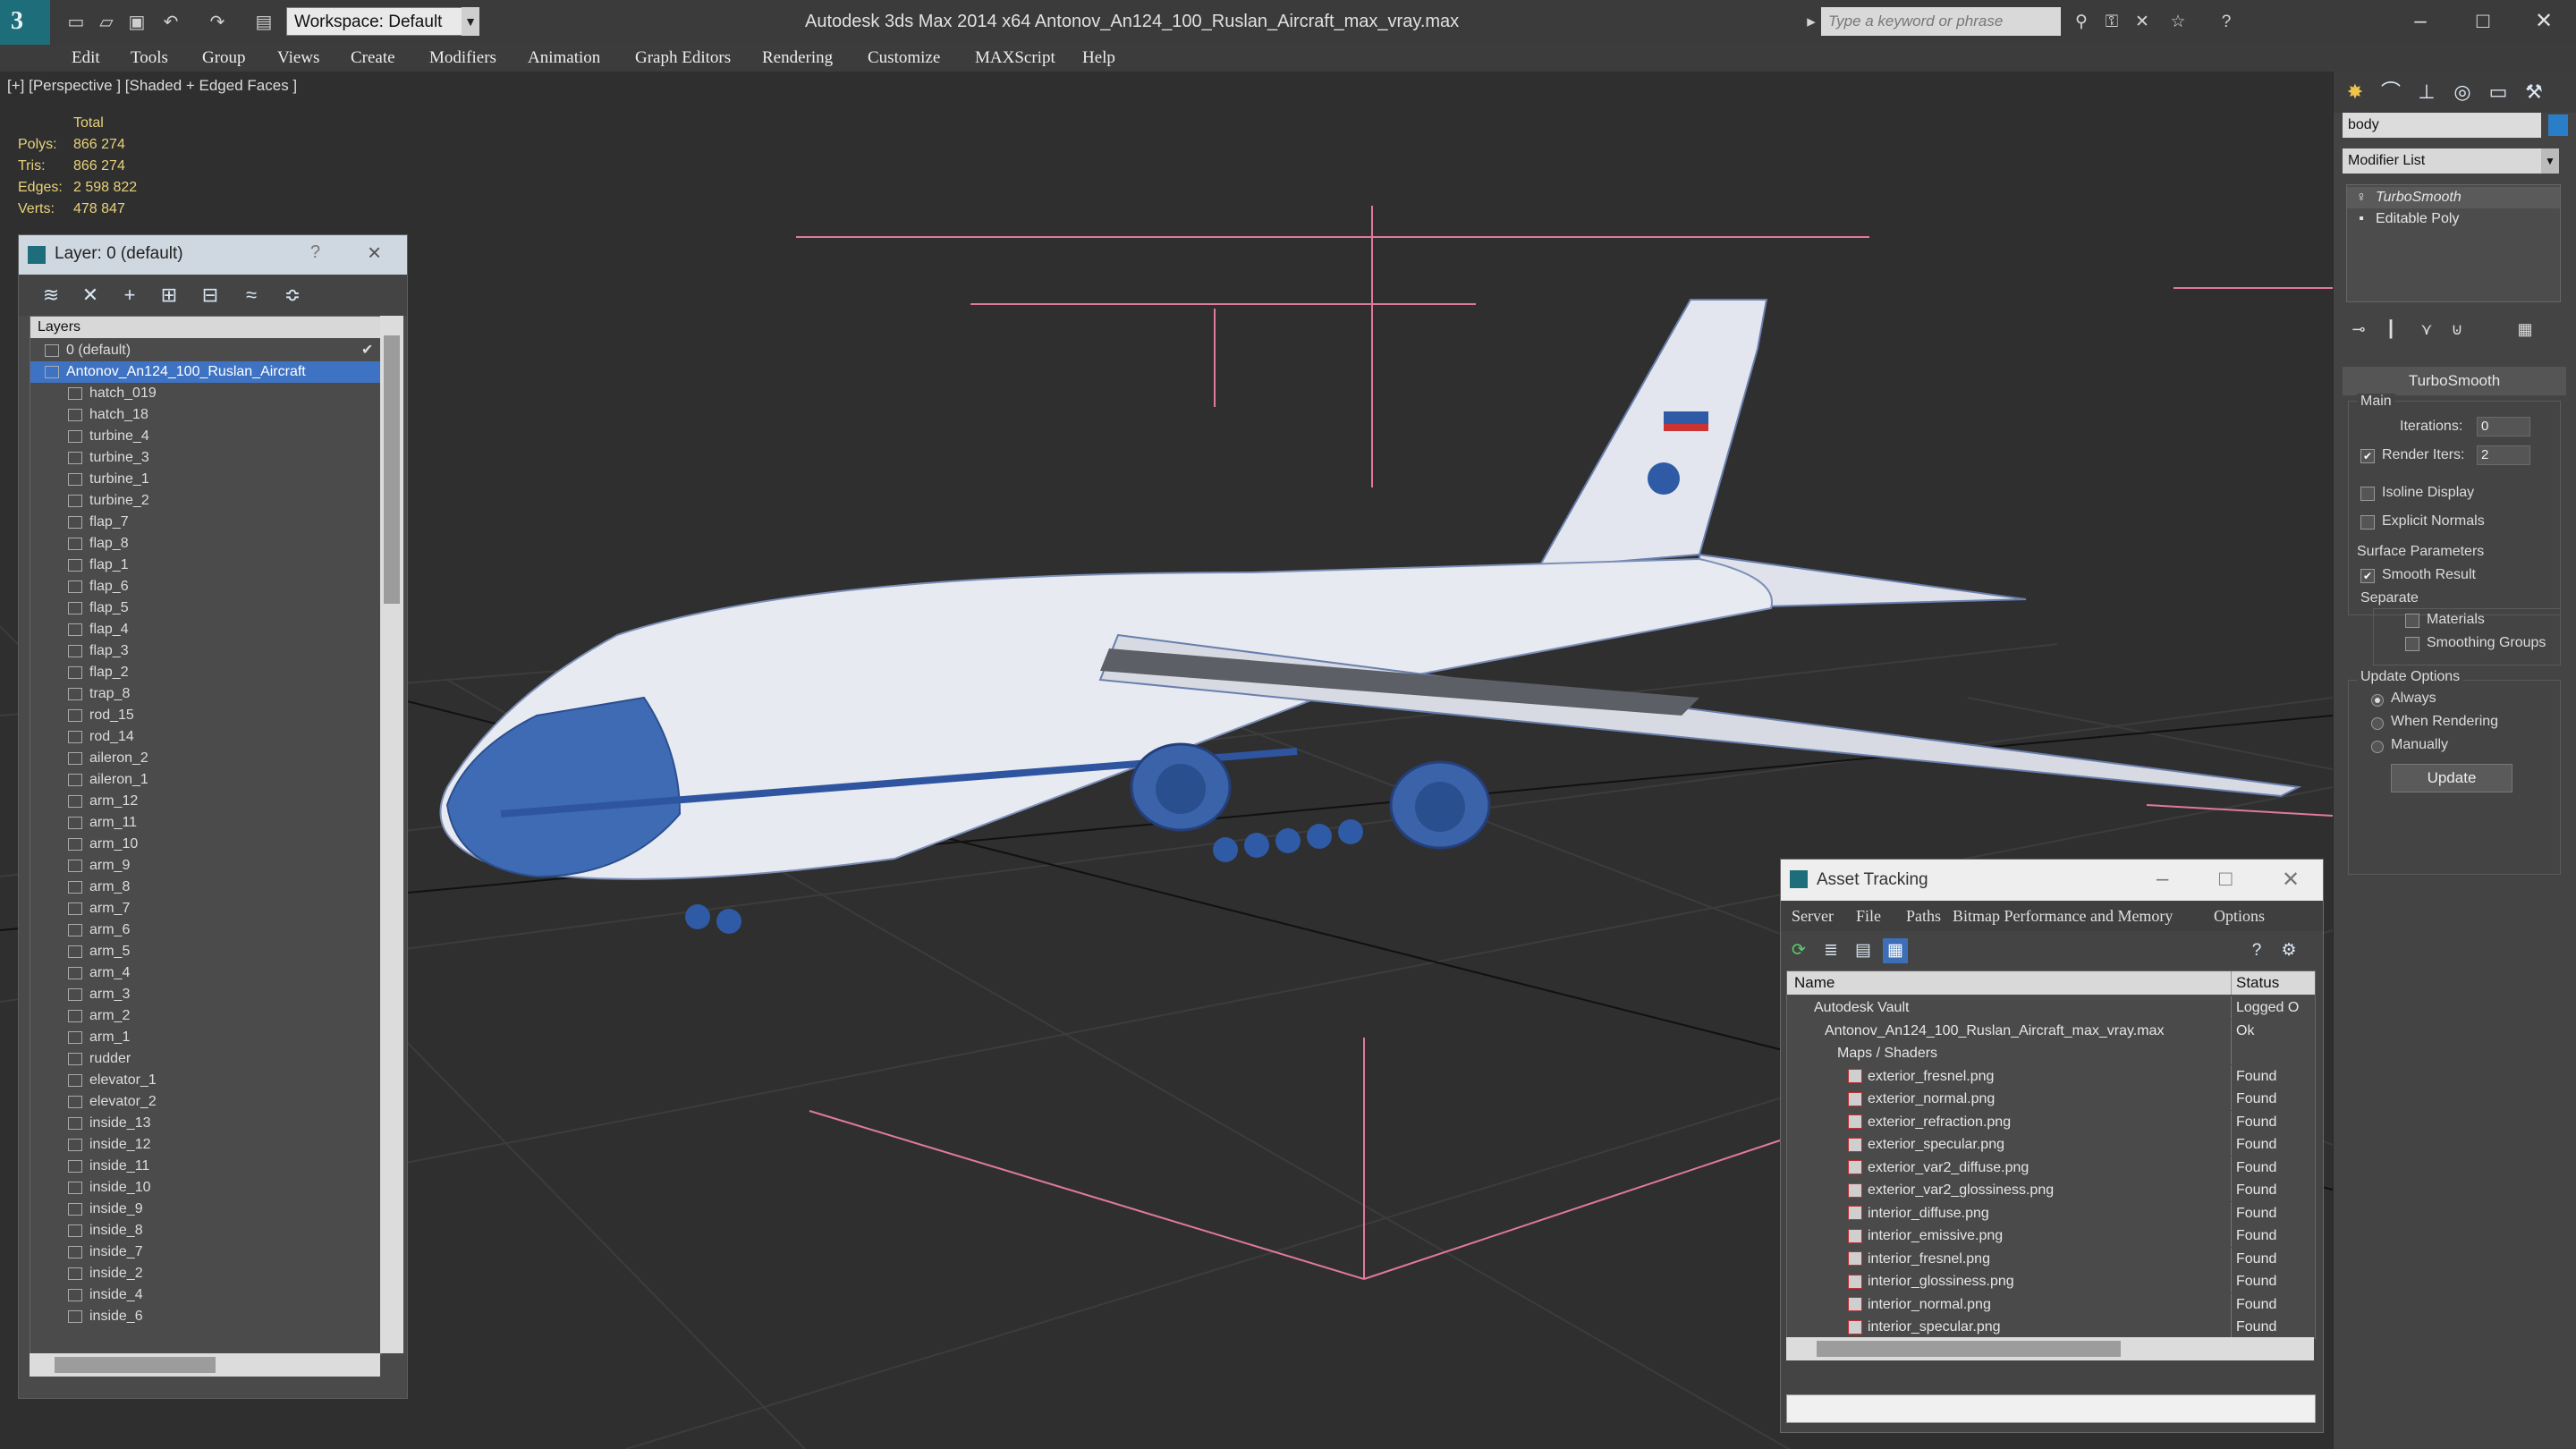 This screenshot has height=1449, width=2576. I want to click on binoculars-icon: ⚲, so click(2081, 22).